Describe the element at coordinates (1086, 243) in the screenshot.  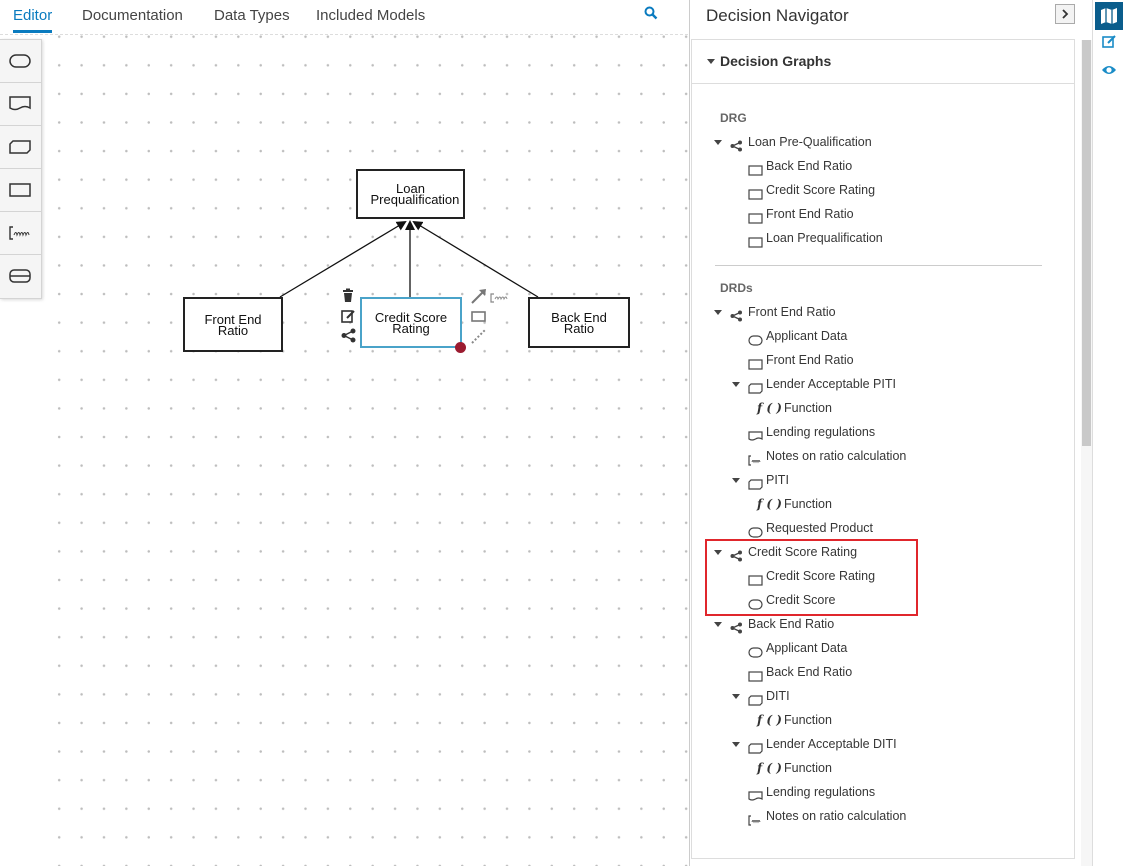
I see `navigator-scrollbar` at that location.